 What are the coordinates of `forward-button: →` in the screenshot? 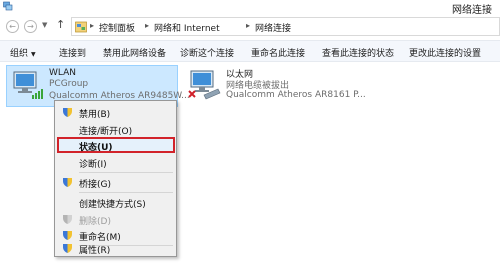 It's located at (30, 26).